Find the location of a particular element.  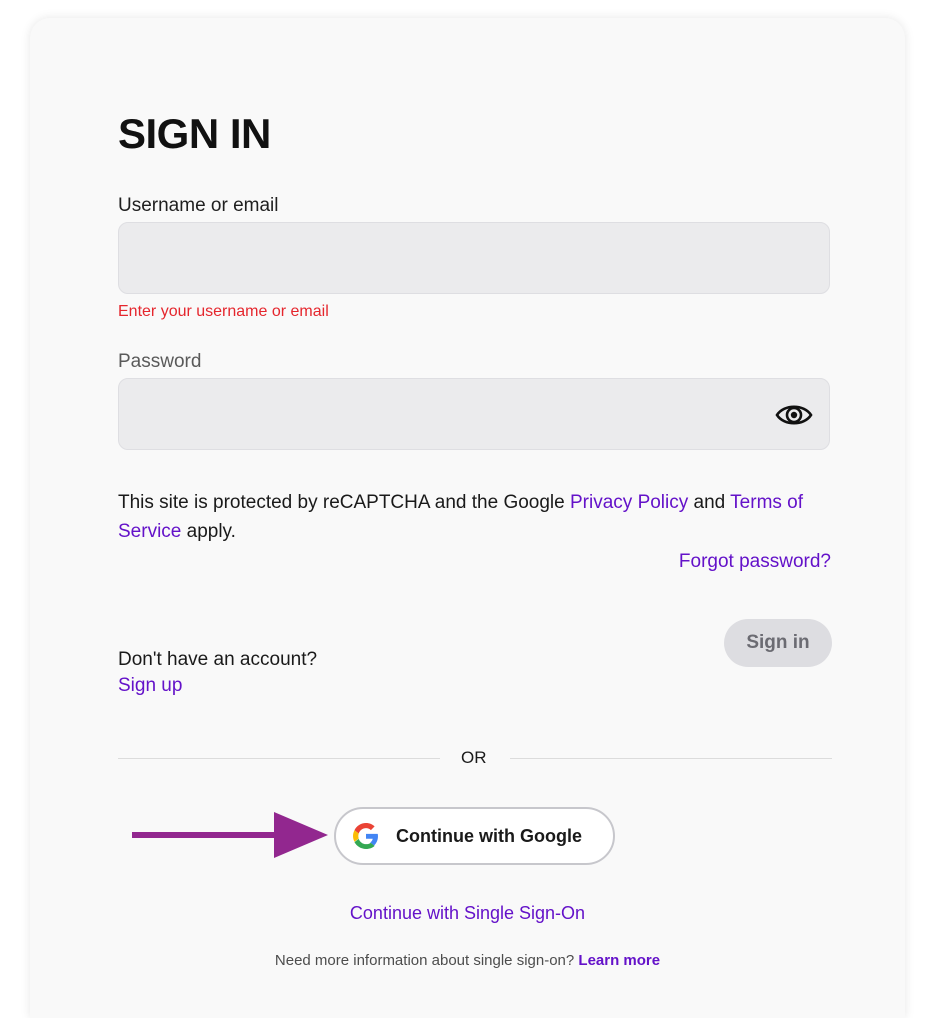

learn-more-link: Learn more is located at coordinates (619, 960).